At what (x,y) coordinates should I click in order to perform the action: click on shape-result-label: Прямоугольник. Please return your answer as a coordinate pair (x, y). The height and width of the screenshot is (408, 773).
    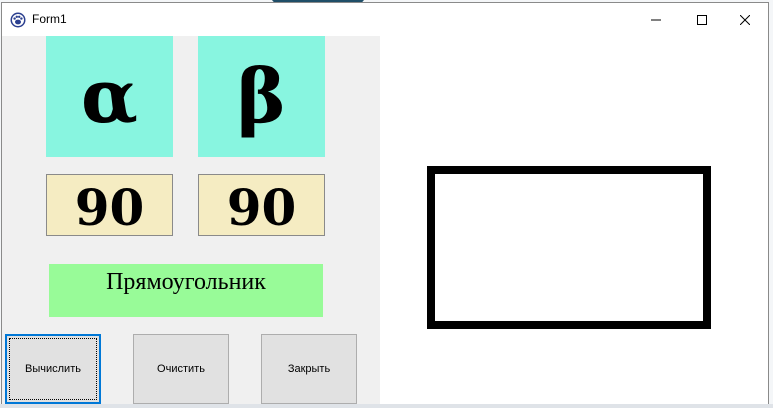
    Looking at the image, I should click on (186, 290).